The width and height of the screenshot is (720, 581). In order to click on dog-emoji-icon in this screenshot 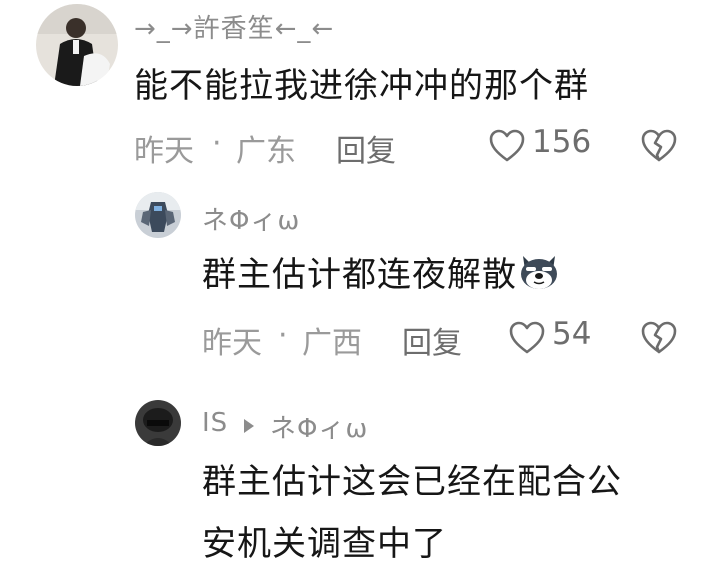, I will do `click(539, 272)`.